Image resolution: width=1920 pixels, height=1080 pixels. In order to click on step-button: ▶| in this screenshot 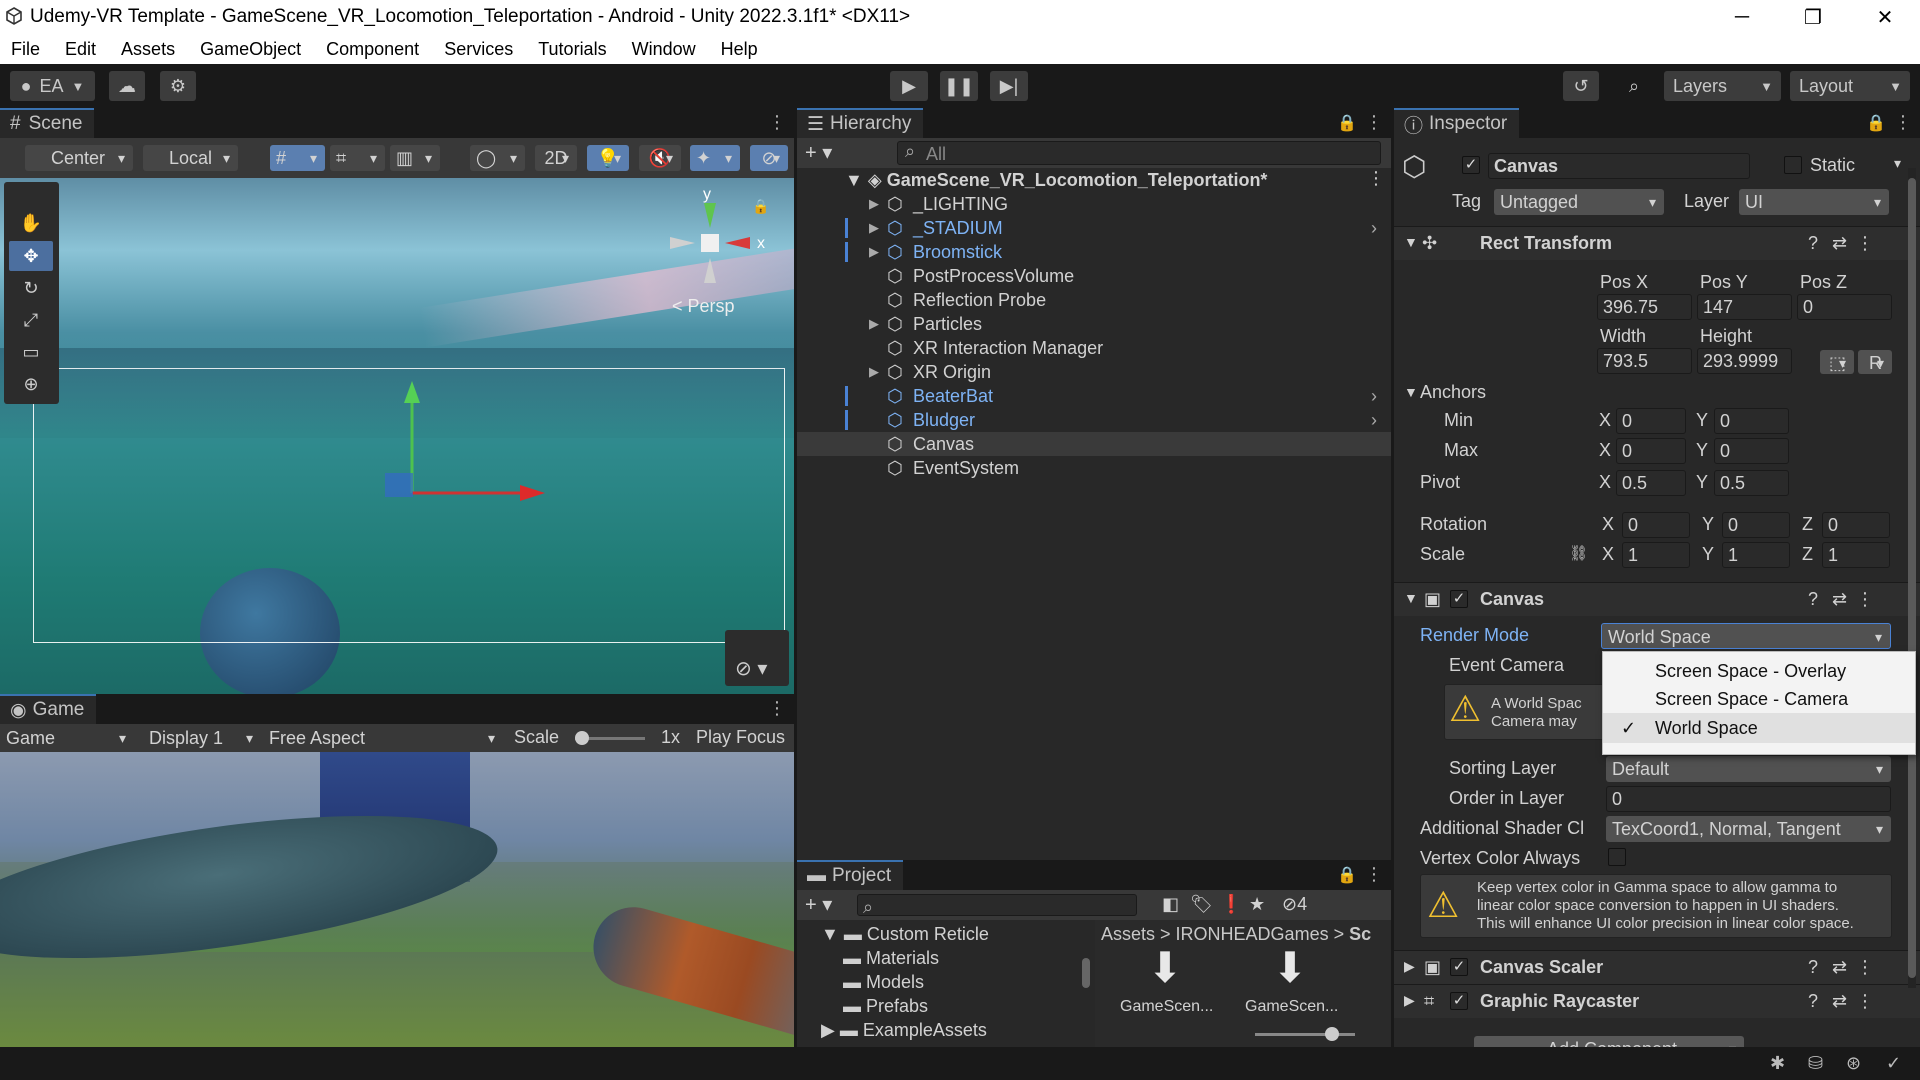, I will do `click(1009, 86)`.